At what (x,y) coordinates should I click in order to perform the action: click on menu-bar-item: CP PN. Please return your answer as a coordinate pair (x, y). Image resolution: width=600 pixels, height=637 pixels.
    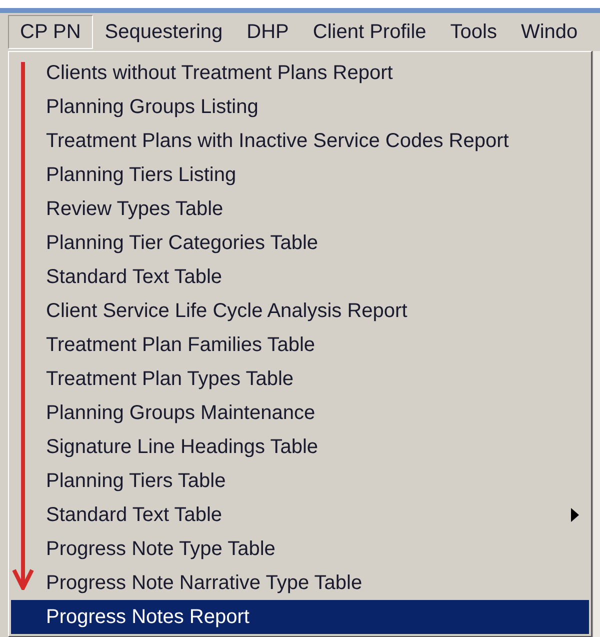
    Looking at the image, I should click on (50, 32).